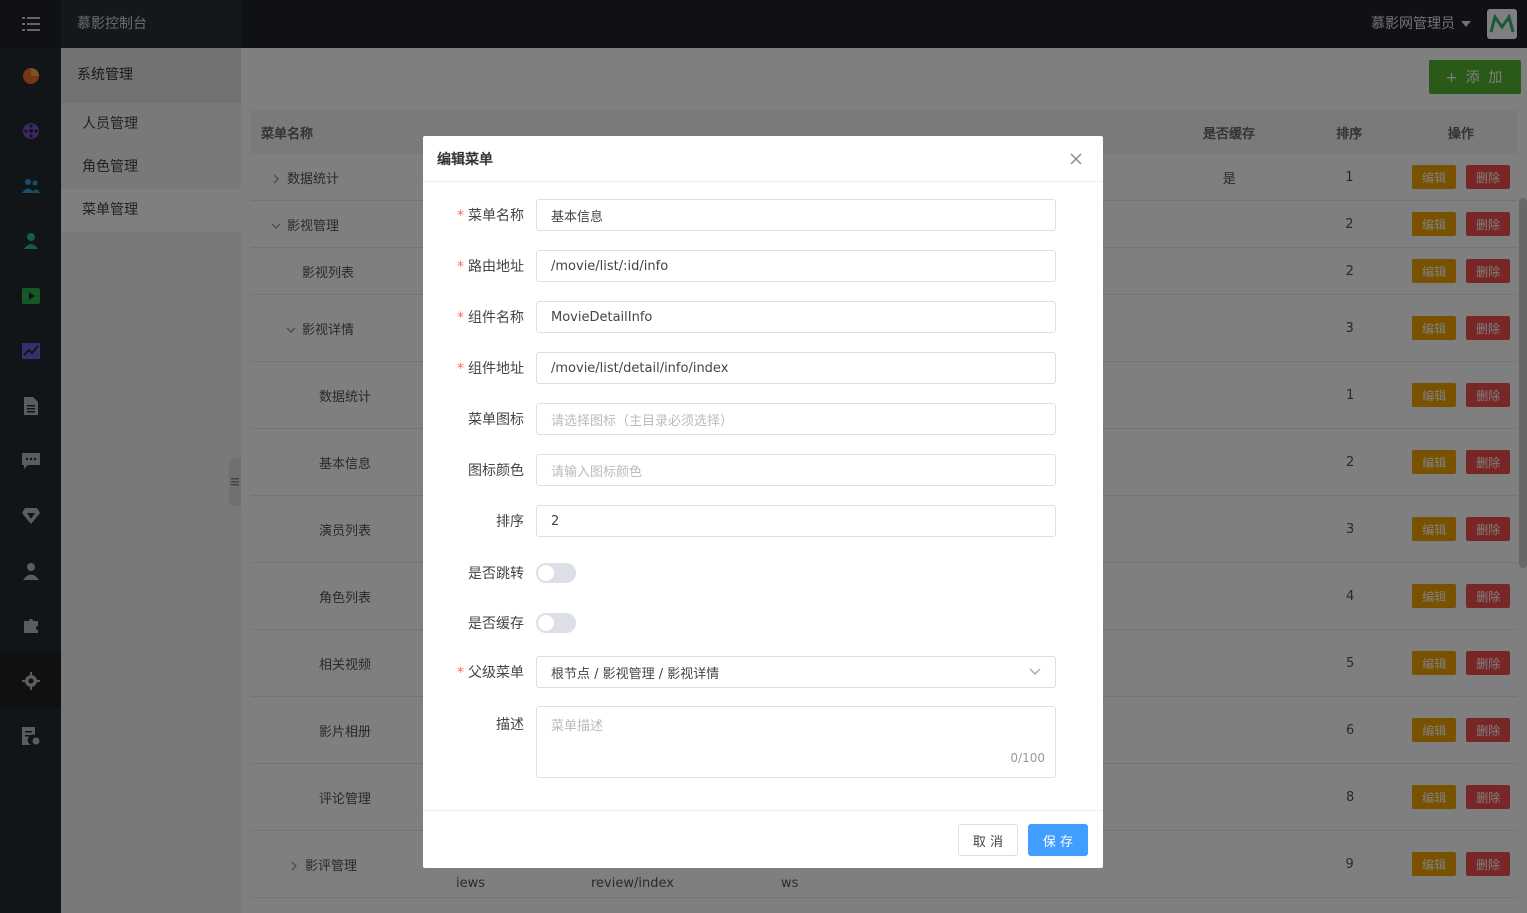 The height and width of the screenshot is (913, 1527). What do you see at coordinates (510, 725) in the screenshot?
I see `label-description: 描述` at bounding box center [510, 725].